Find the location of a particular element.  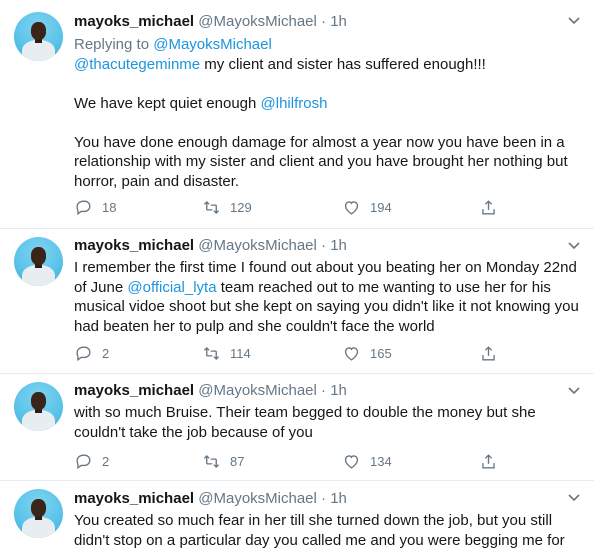

retweet-count: 87 is located at coordinates (237, 461).